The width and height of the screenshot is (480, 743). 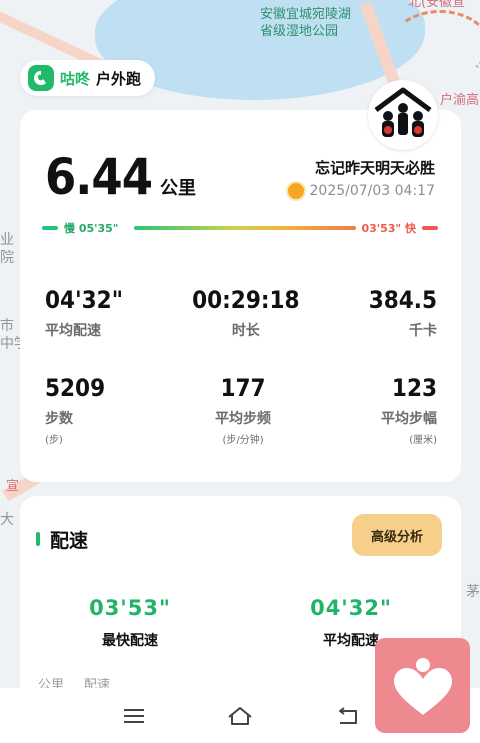 I want to click on average-pace-value: 04'32", so click(x=351, y=608).